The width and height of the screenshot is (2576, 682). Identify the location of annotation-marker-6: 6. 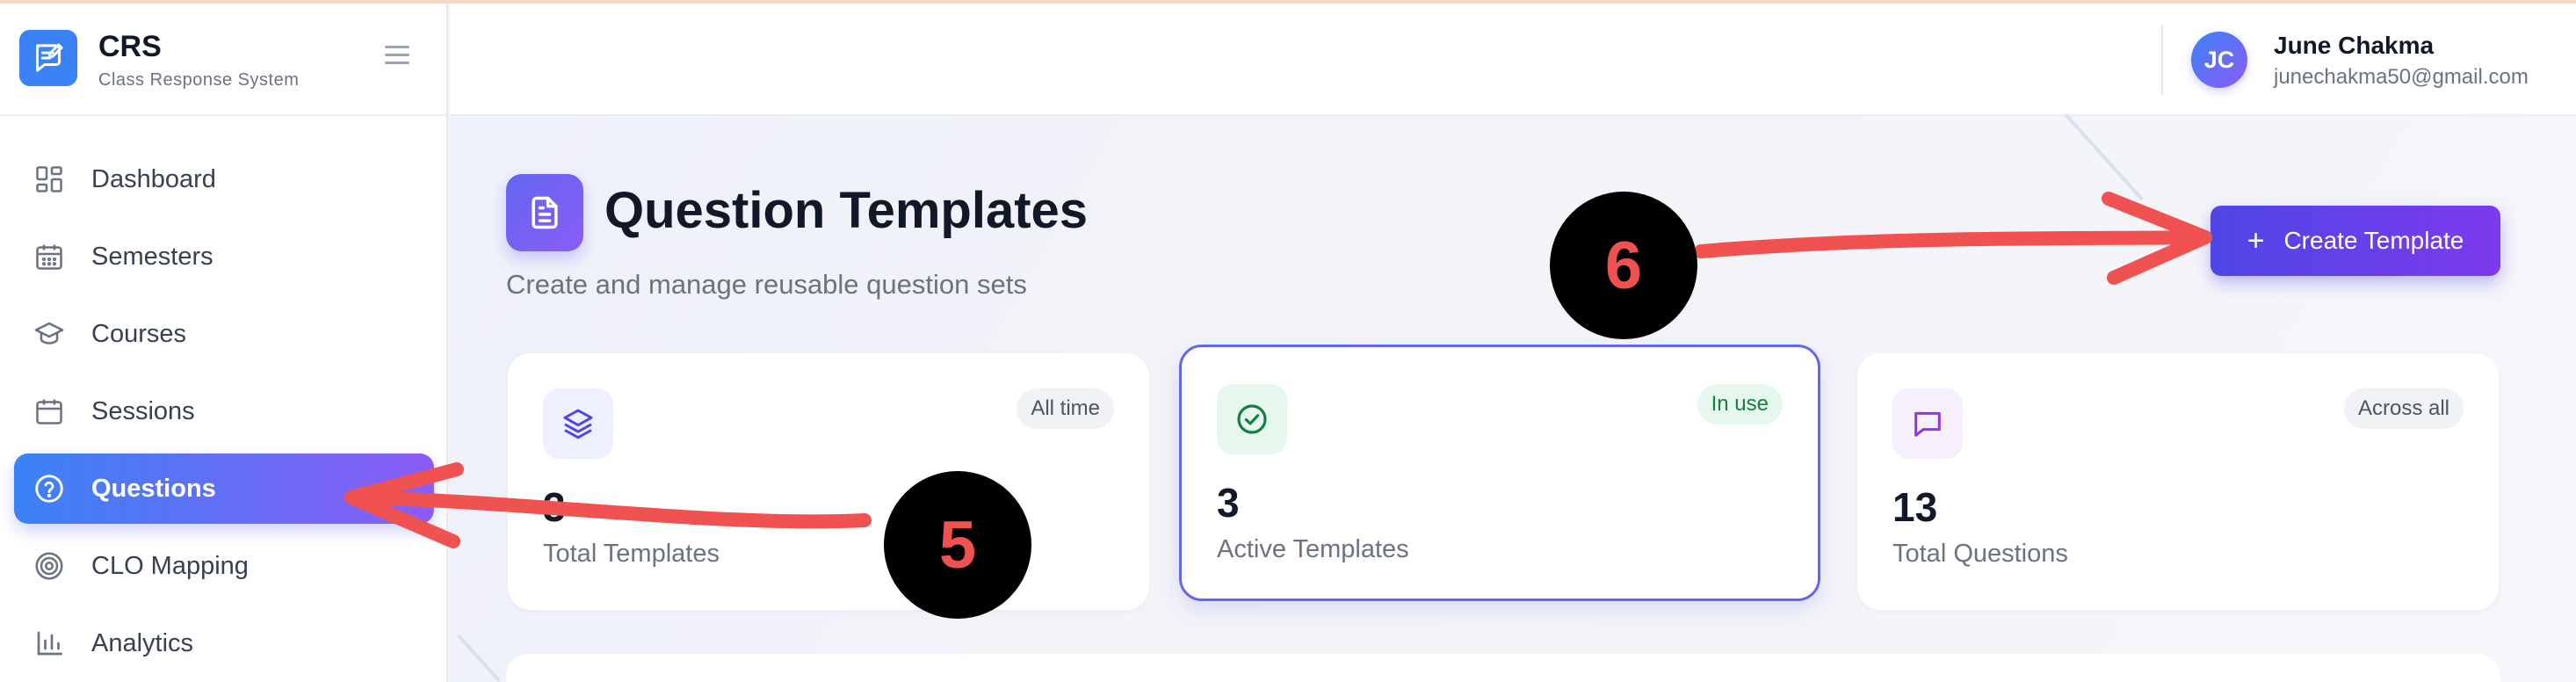
(1623, 265).